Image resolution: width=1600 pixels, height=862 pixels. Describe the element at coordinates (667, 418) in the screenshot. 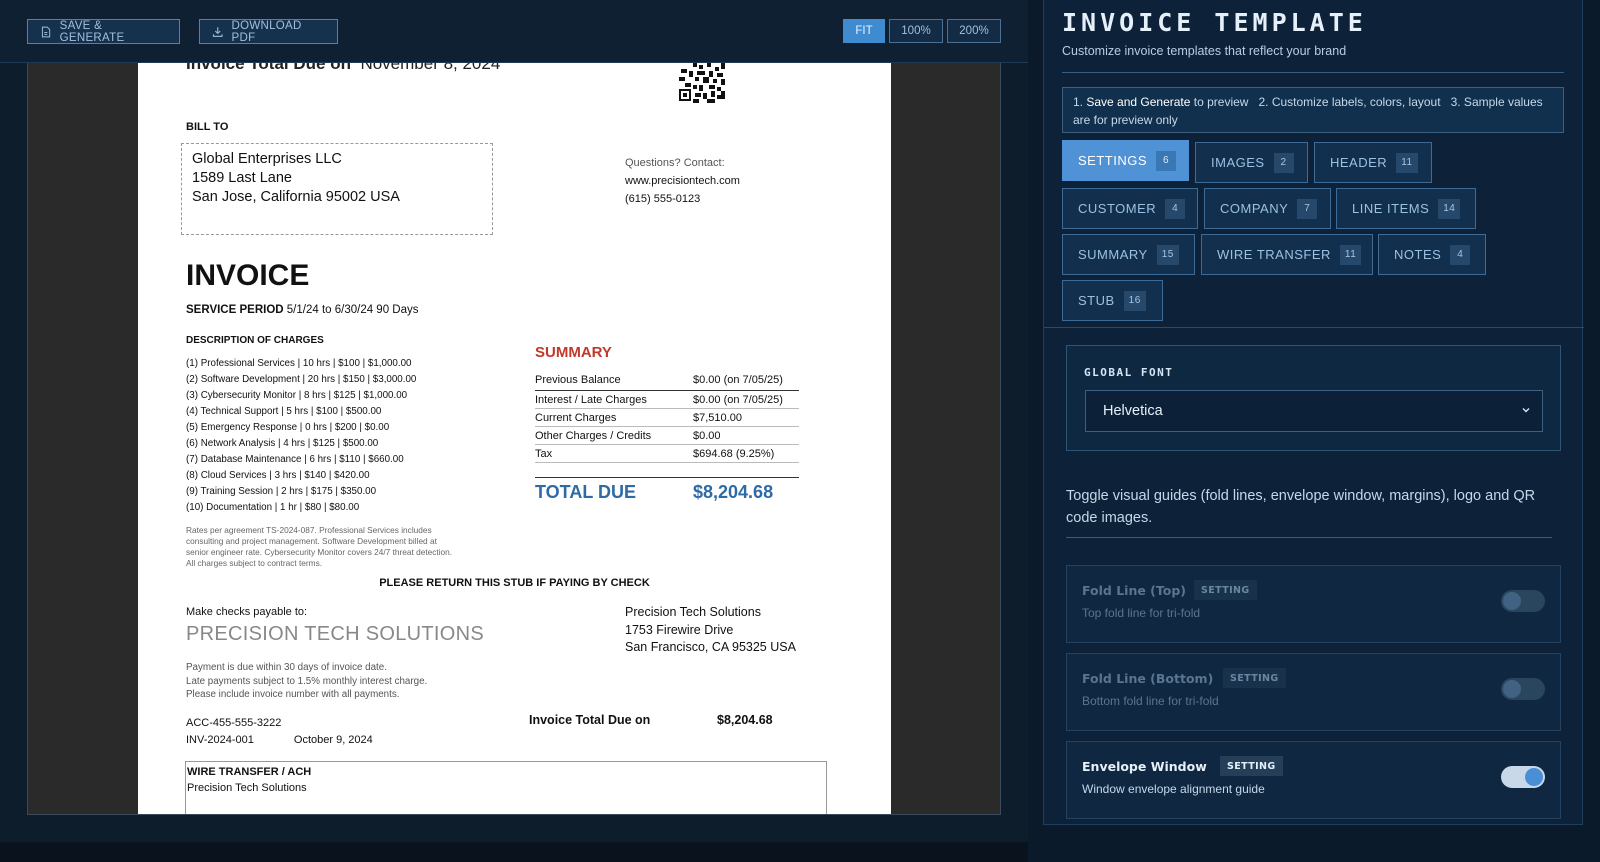

I see `summary-row: Current Charges $7,510.00` at that location.